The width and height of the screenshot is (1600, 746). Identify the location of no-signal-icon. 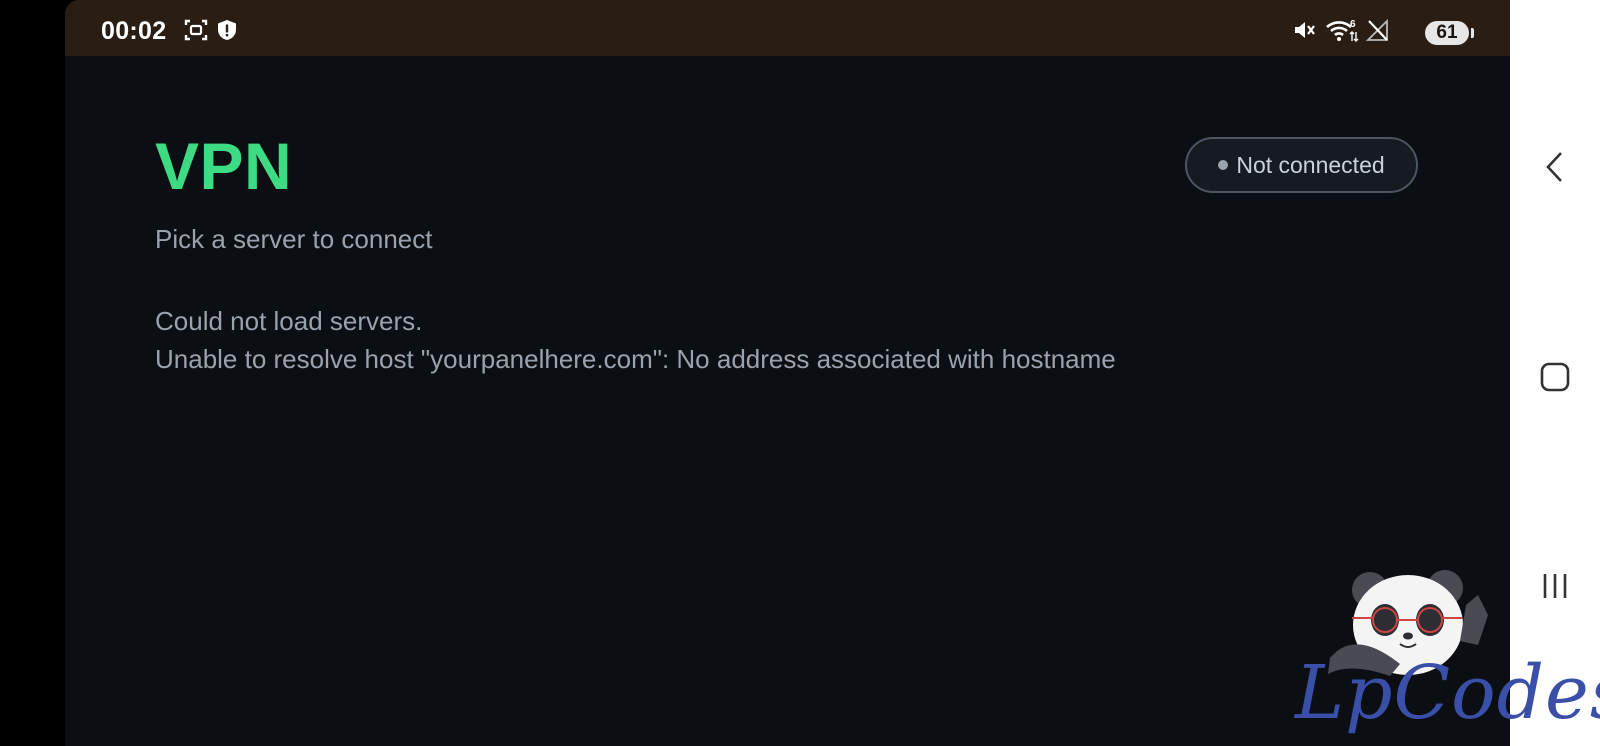
(1378, 30).